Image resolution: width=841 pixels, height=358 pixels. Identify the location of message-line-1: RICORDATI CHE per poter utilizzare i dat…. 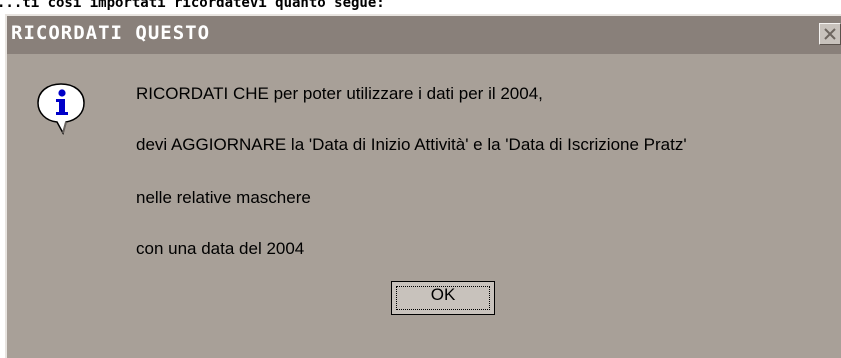
(339, 93).